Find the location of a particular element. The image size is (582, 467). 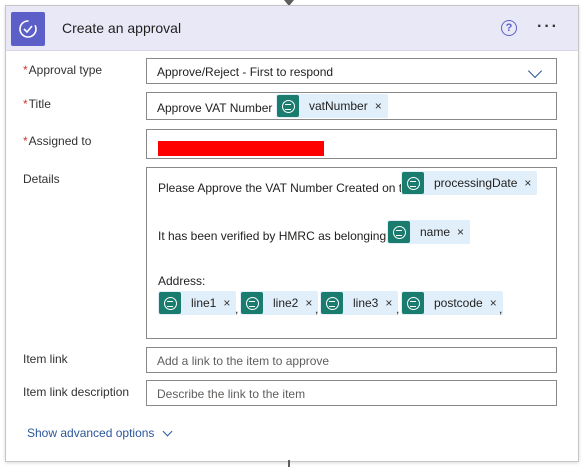

more-options-icon: ··· is located at coordinates (548, 27).